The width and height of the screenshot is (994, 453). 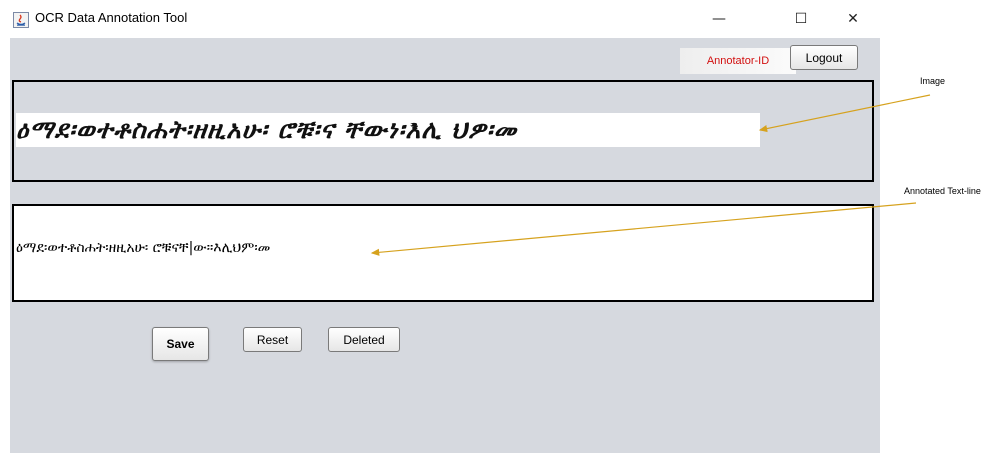 What do you see at coordinates (272, 339) in the screenshot?
I see `reset-button: Reset` at bounding box center [272, 339].